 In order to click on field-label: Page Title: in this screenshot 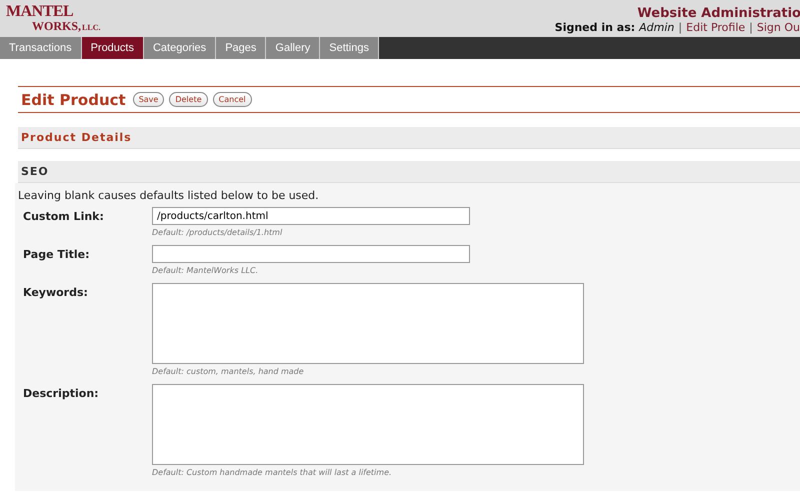, I will do `click(57, 255)`.